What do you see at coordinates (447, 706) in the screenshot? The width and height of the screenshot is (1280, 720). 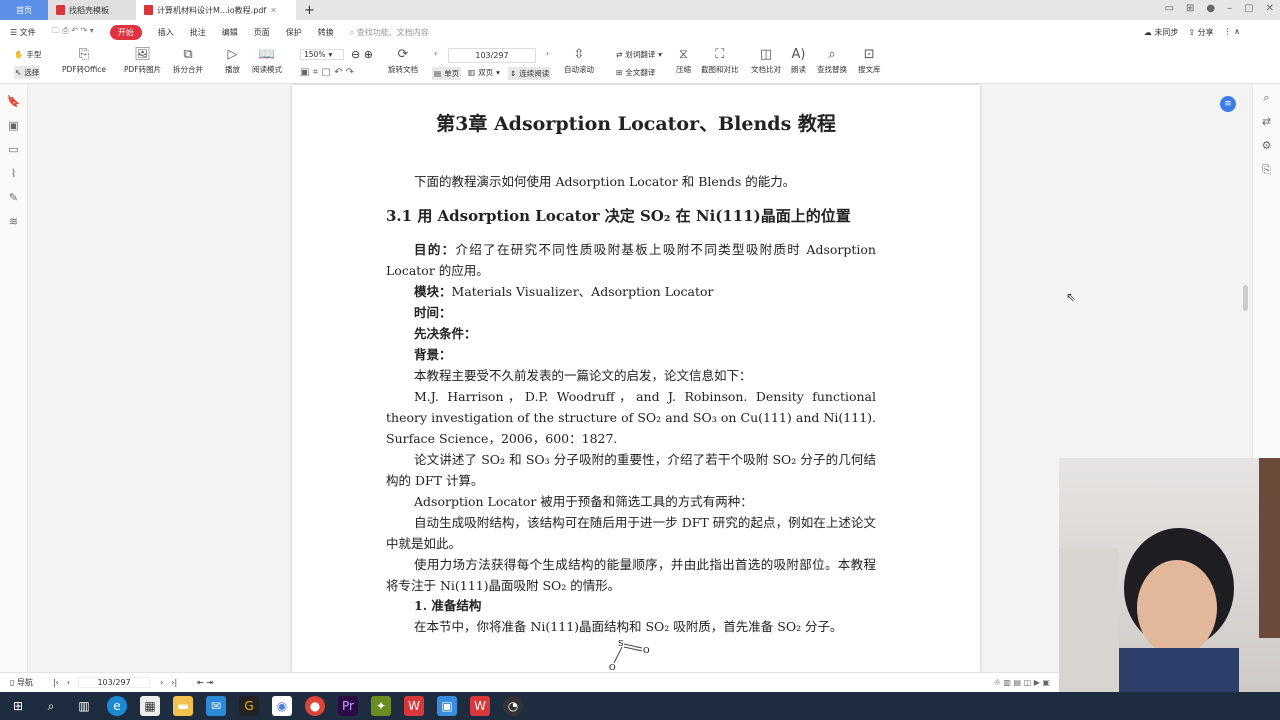 I see `remote-desktop-icon: ▣` at bounding box center [447, 706].